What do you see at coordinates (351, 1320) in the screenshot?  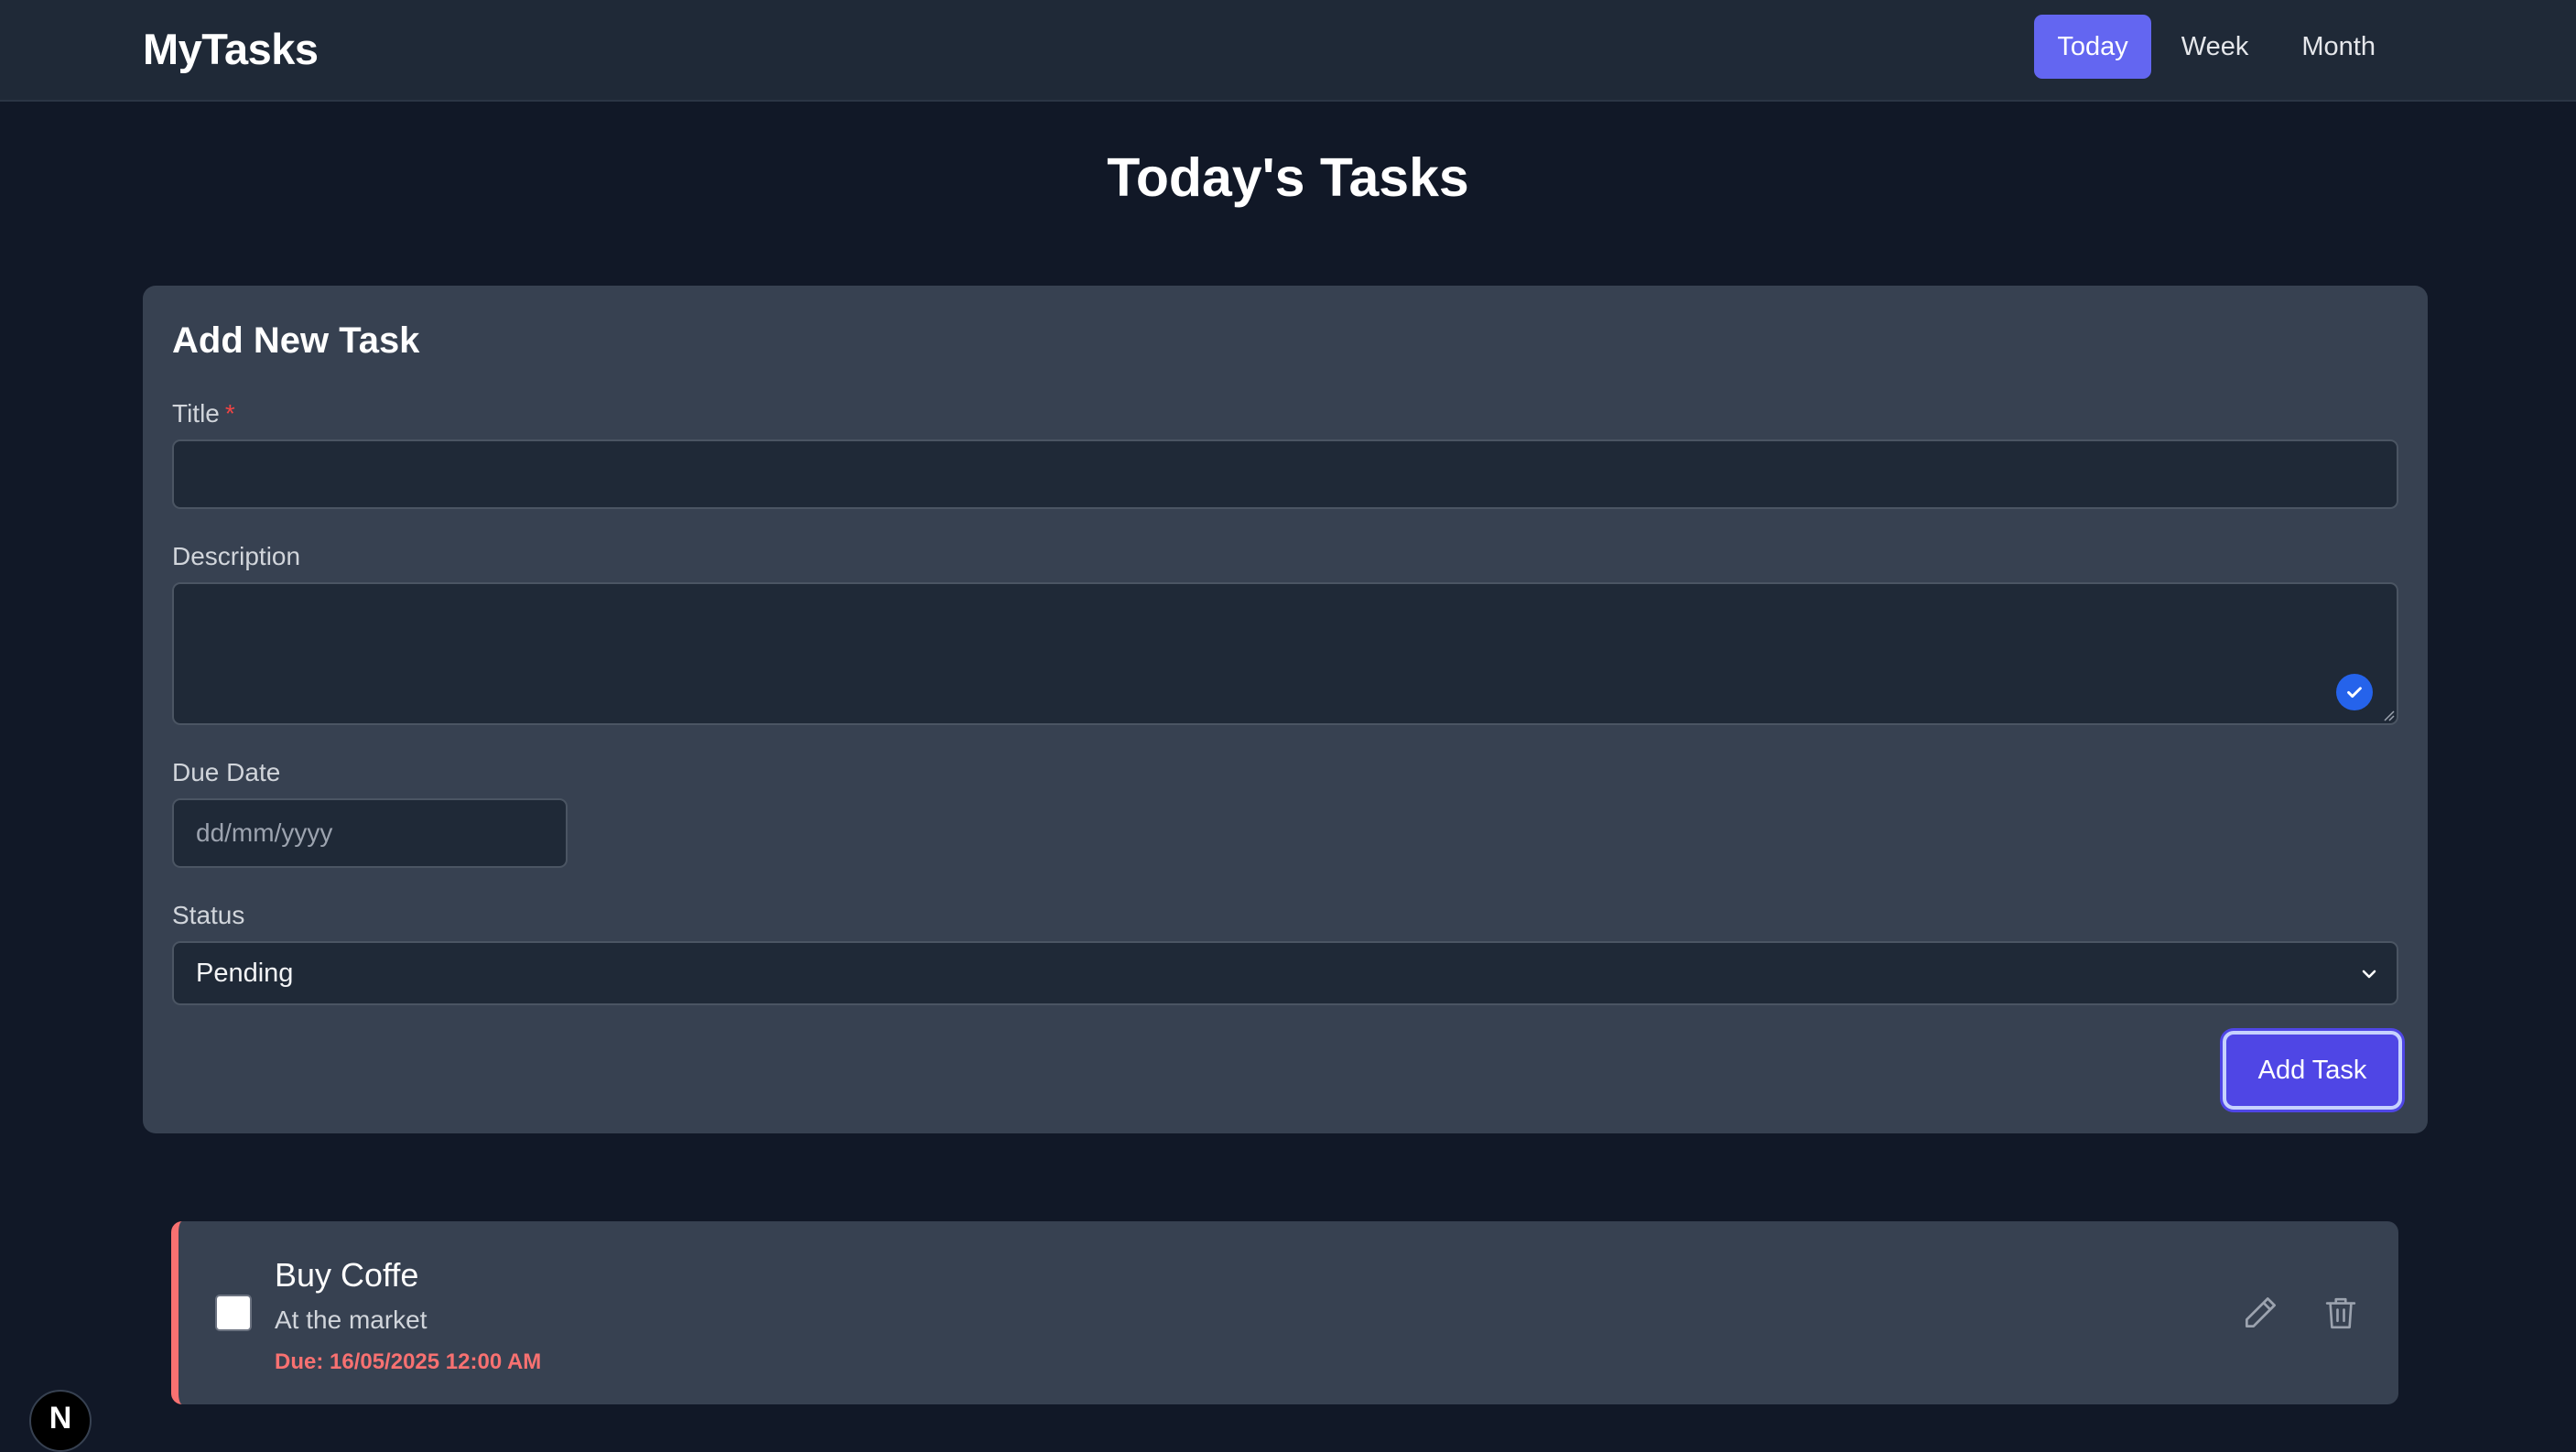 I see `task-description: At the market` at bounding box center [351, 1320].